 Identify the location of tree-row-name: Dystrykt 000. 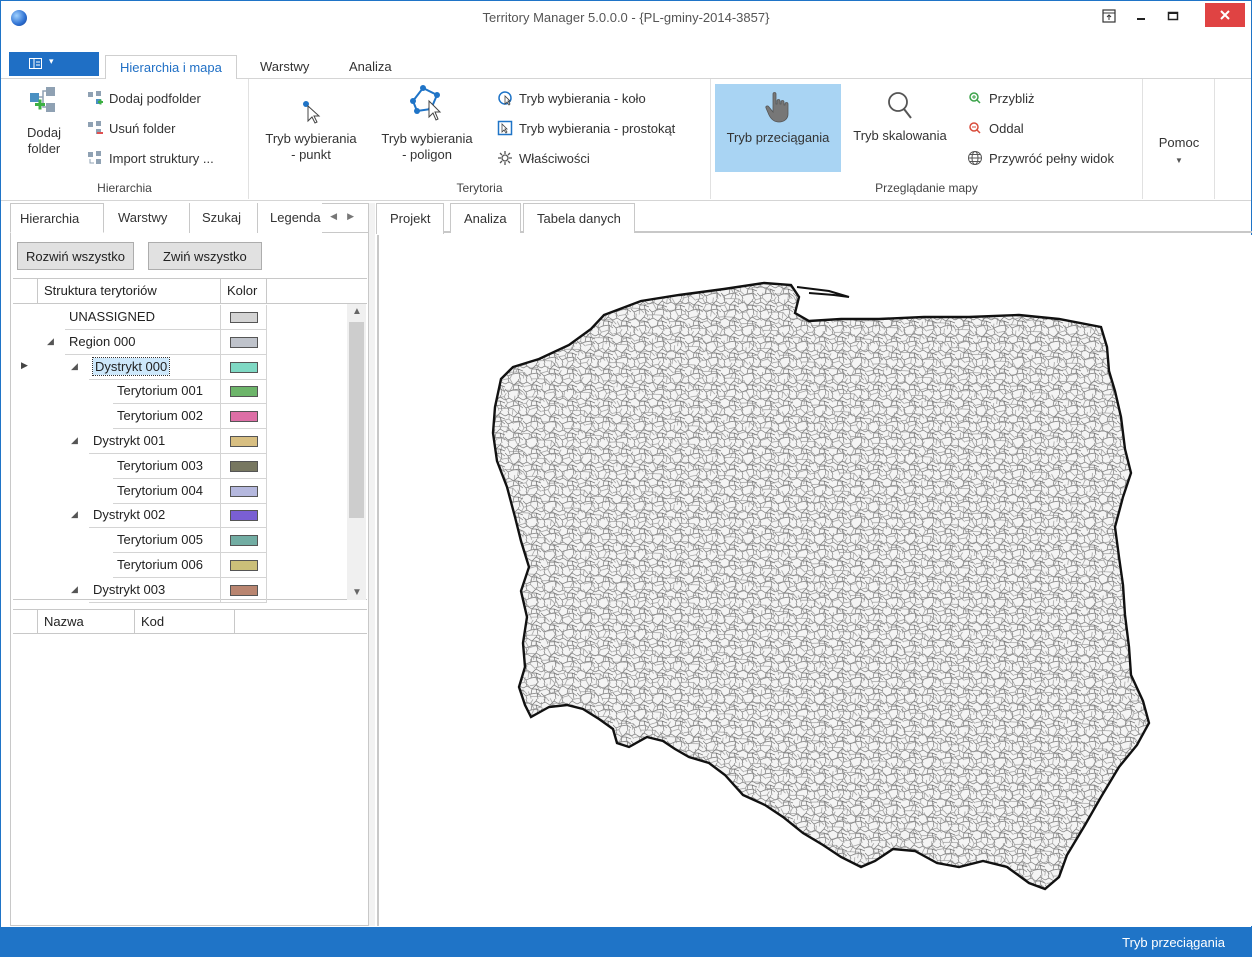
(155, 367).